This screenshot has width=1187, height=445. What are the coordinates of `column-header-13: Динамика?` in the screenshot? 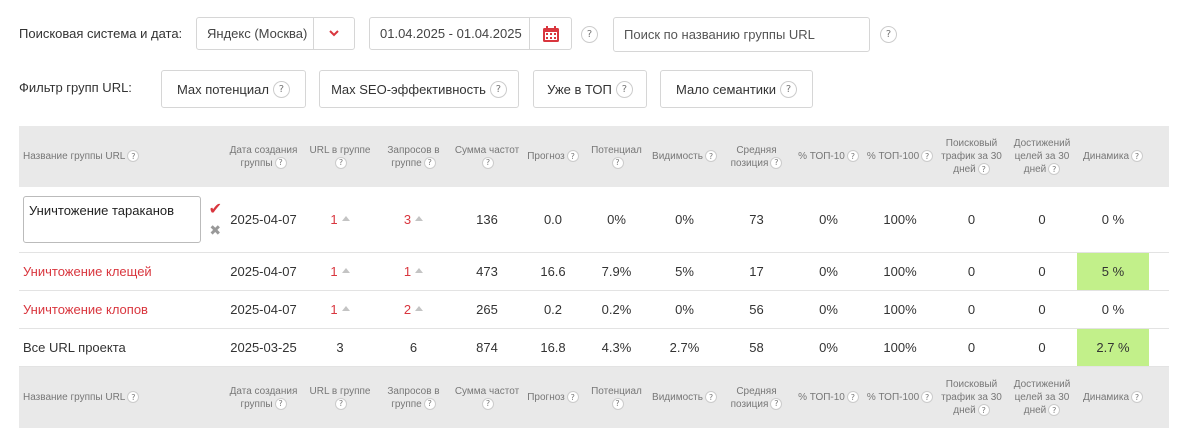 It's located at (1113, 156).